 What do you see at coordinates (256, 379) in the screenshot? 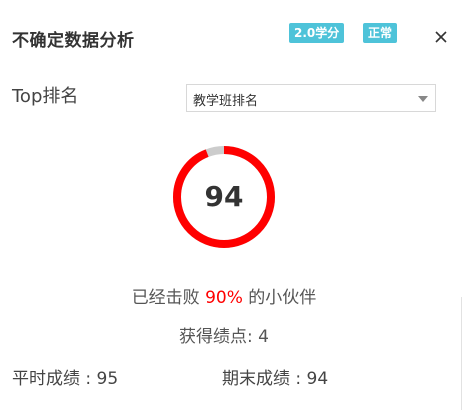
I see `final-score-label: 期末成绩` at bounding box center [256, 379].